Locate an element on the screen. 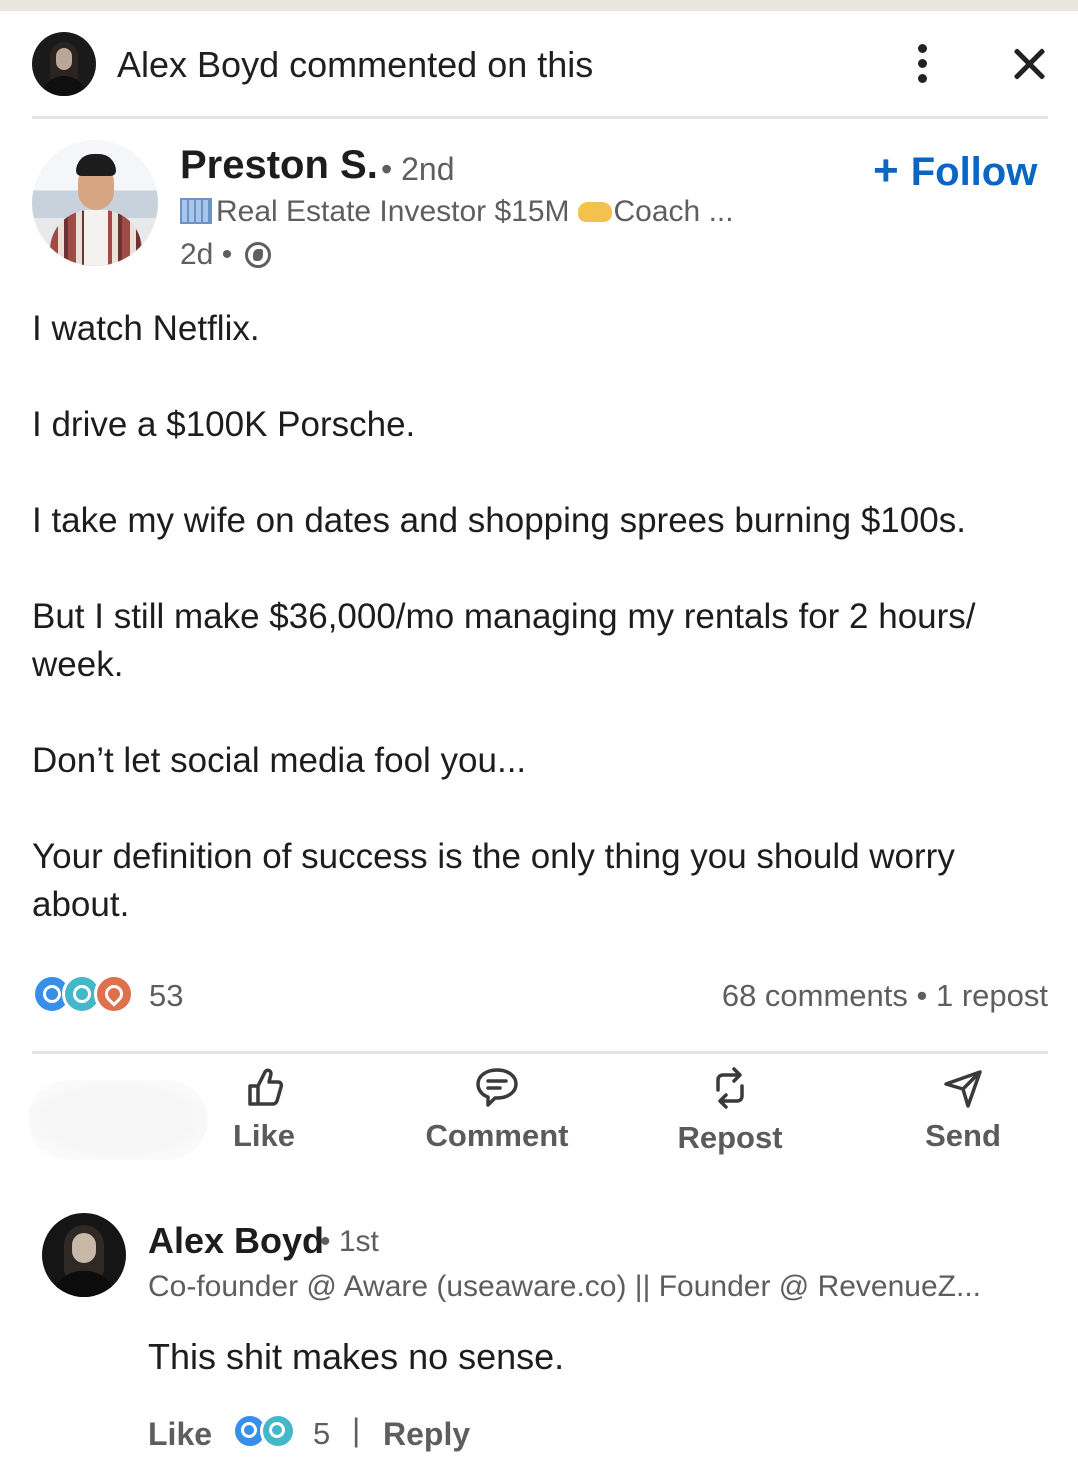  more-options-icon is located at coordinates (923, 64).